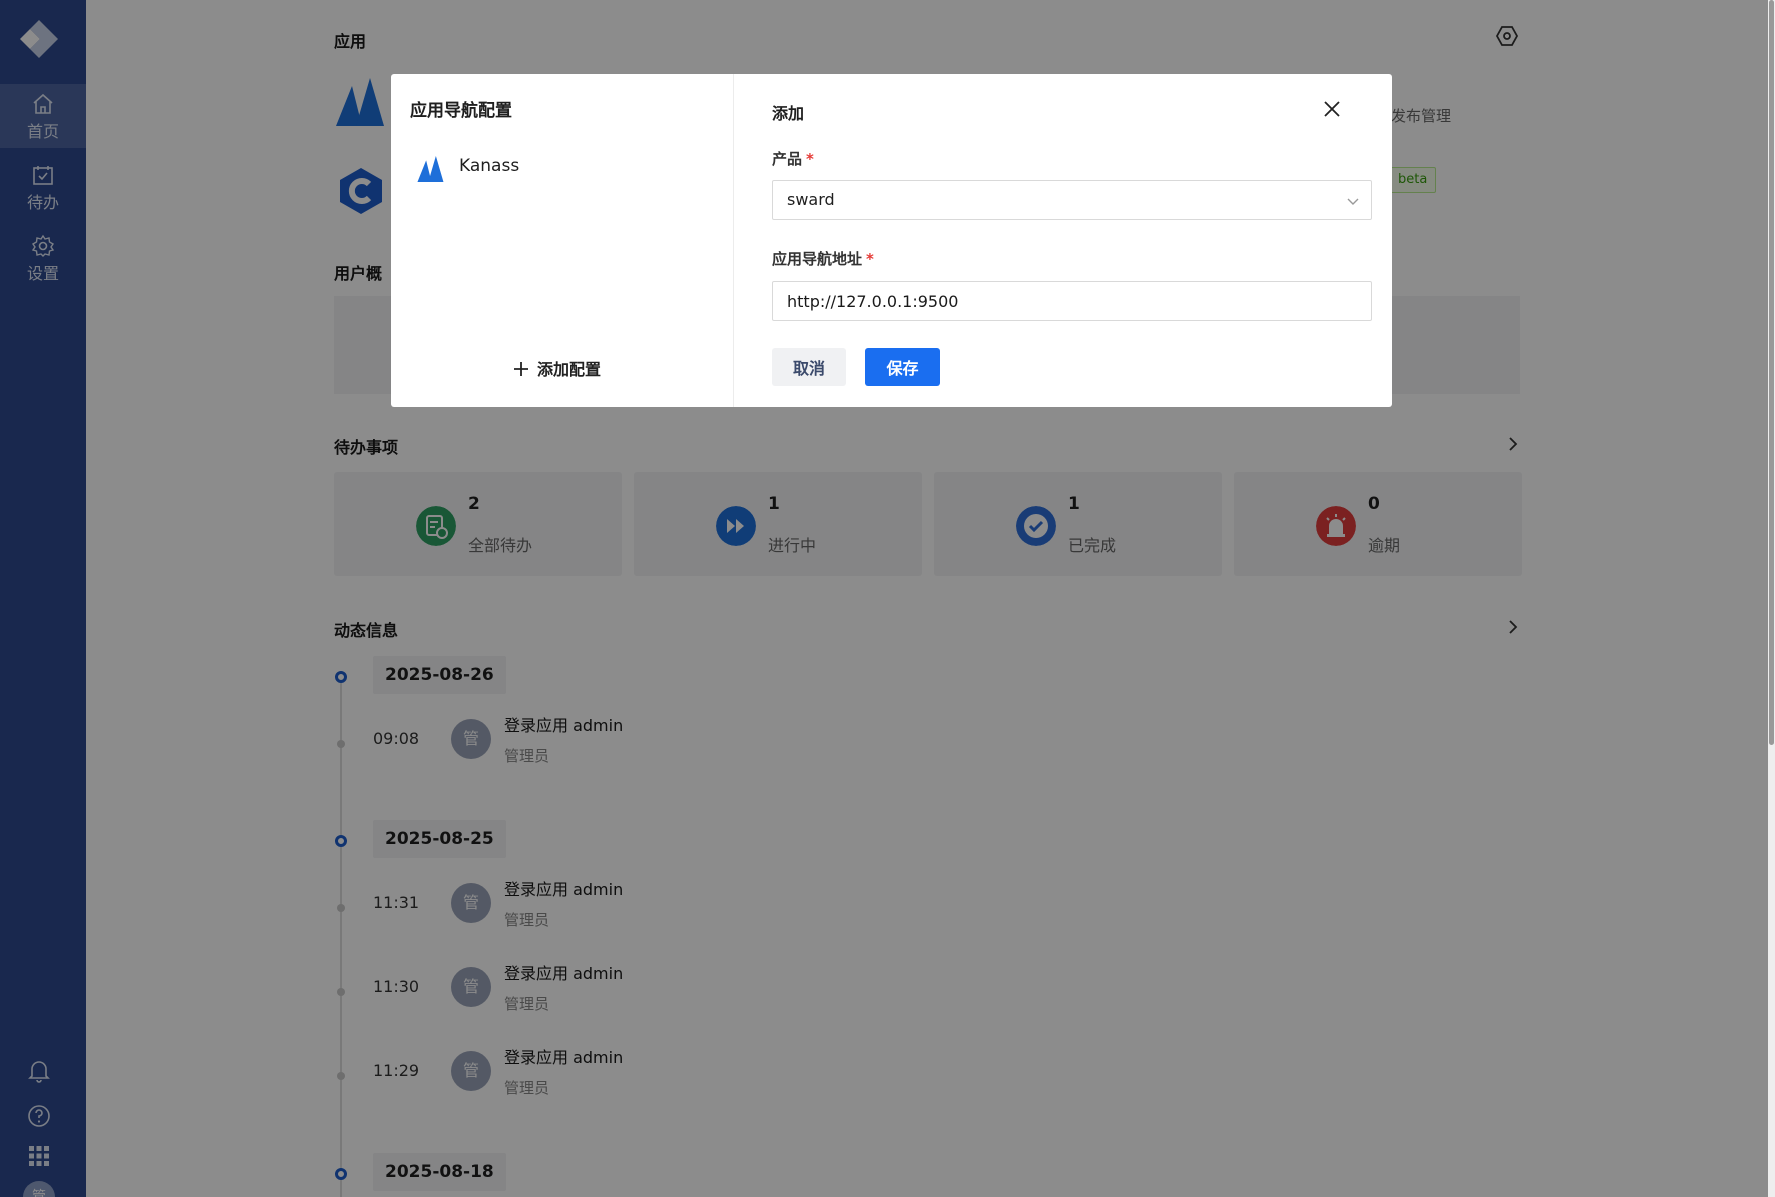 The height and width of the screenshot is (1197, 1775). Describe the element at coordinates (1072, 240) in the screenshot. I see `config-form-panel: 添加 产品* sward 应用导航地址* 取消 保存` at that location.